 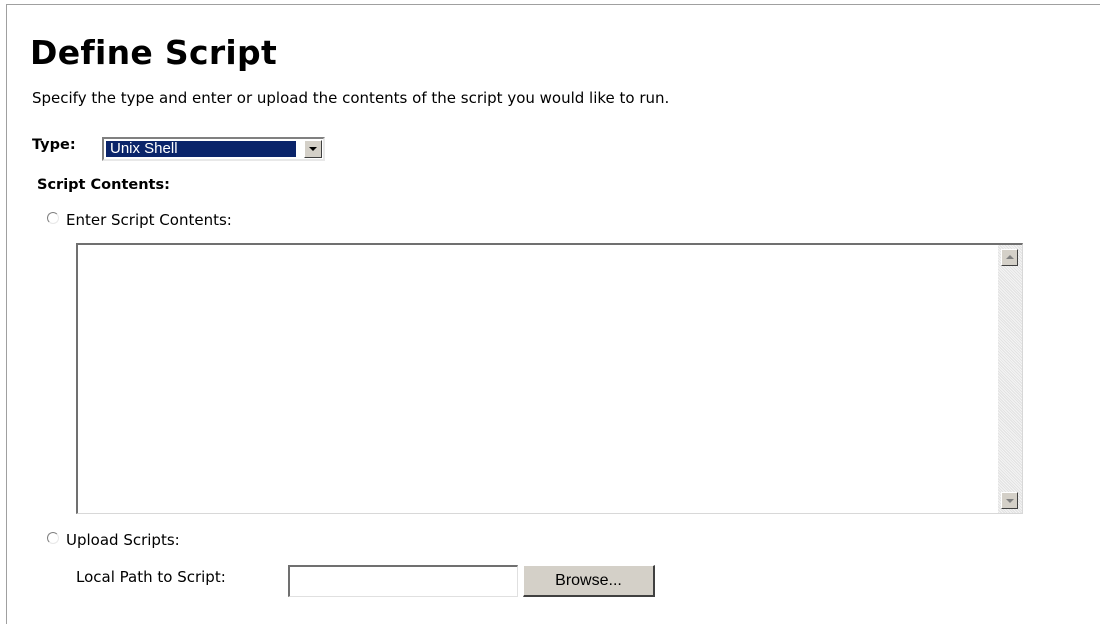 What do you see at coordinates (151, 577) in the screenshot?
I see `local-path-label: Local Path to Script:` at bounding box center [151, 577].